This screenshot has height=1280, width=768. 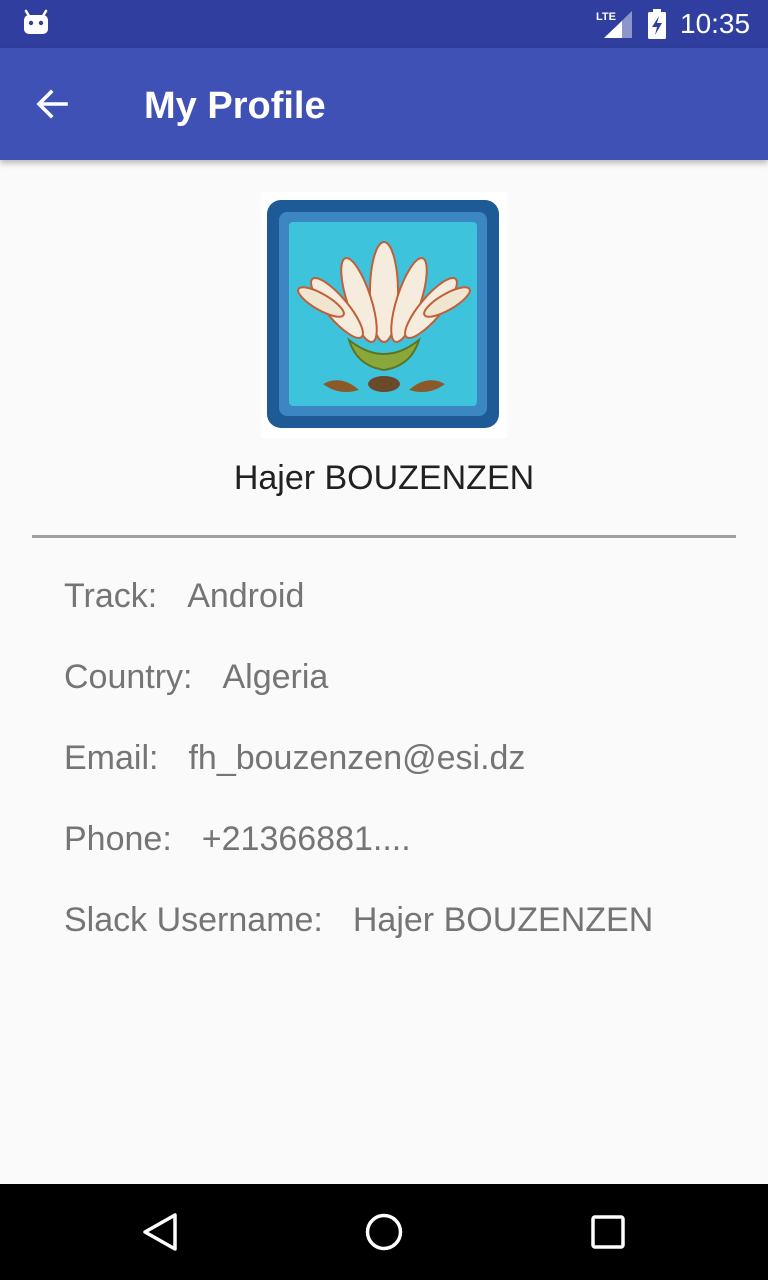 I want to click on arrow-back-icon, so click(x=52, y=104).